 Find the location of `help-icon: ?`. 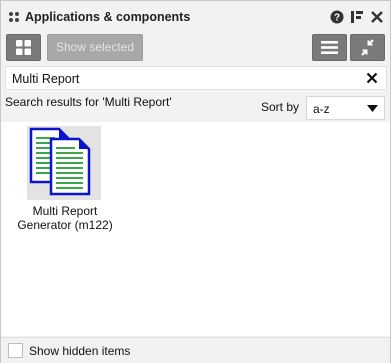

help-icon: ? is located at coordinates (337, 17).